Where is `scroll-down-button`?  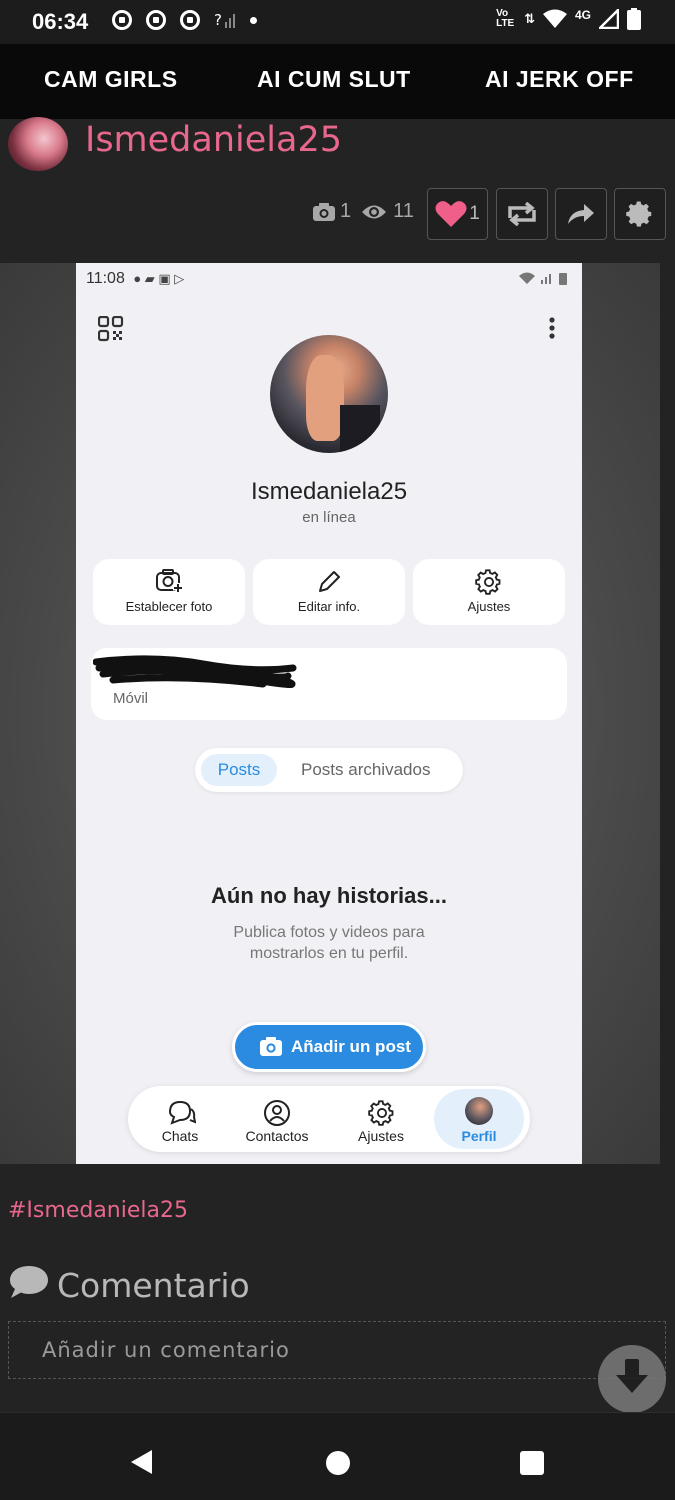 scroll-down-button is located at coordinates (632, 1379).